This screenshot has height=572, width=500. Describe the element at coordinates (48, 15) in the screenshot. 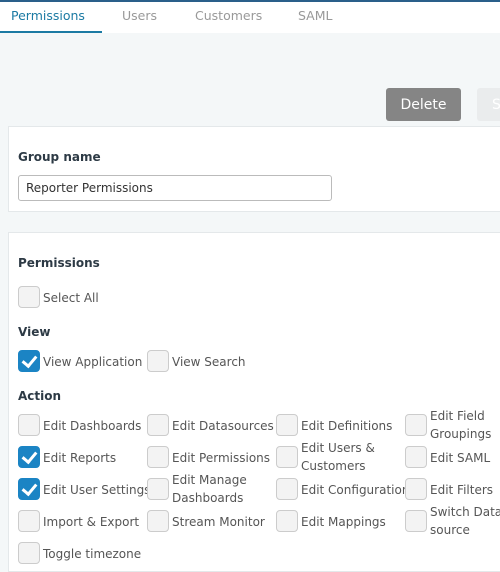

I see `tab-permissions: Permissions` at that location.